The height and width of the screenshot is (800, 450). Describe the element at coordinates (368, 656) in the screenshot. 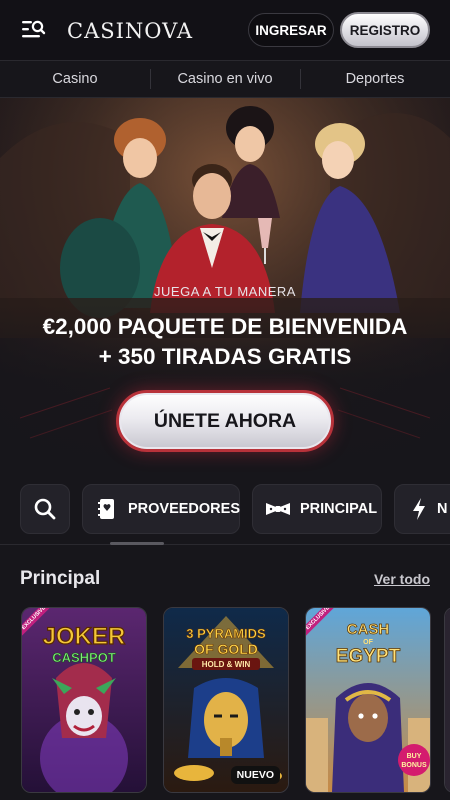

I see `egypt-title: EGYPT` at that location.